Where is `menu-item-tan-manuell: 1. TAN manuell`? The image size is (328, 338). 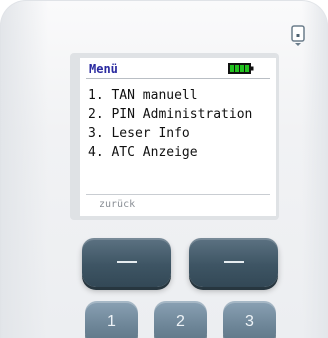 menu-item-tan-manuell: 1. TAN manuell is located at coordinates (170, 95).